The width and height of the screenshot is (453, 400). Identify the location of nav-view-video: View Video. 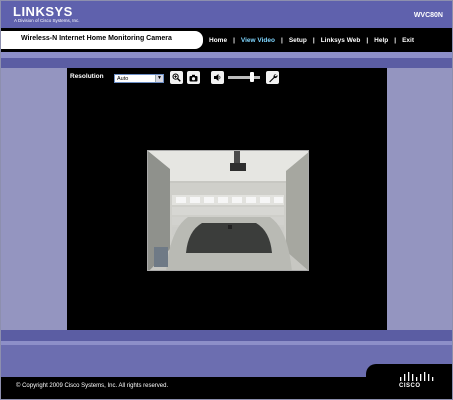
(258, 40).